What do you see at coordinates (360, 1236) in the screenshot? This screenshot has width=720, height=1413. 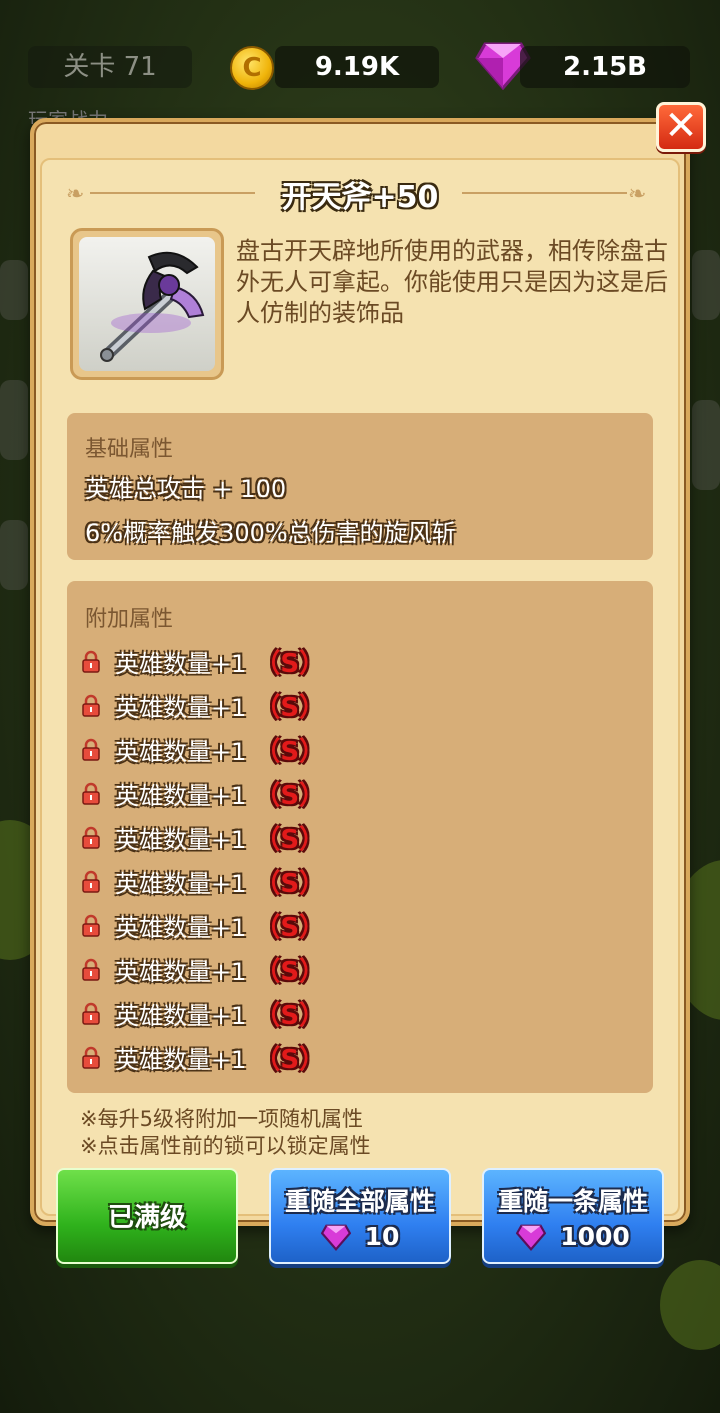 I see `reroll-all-cost: 10` at bounding box center [360, 1236].